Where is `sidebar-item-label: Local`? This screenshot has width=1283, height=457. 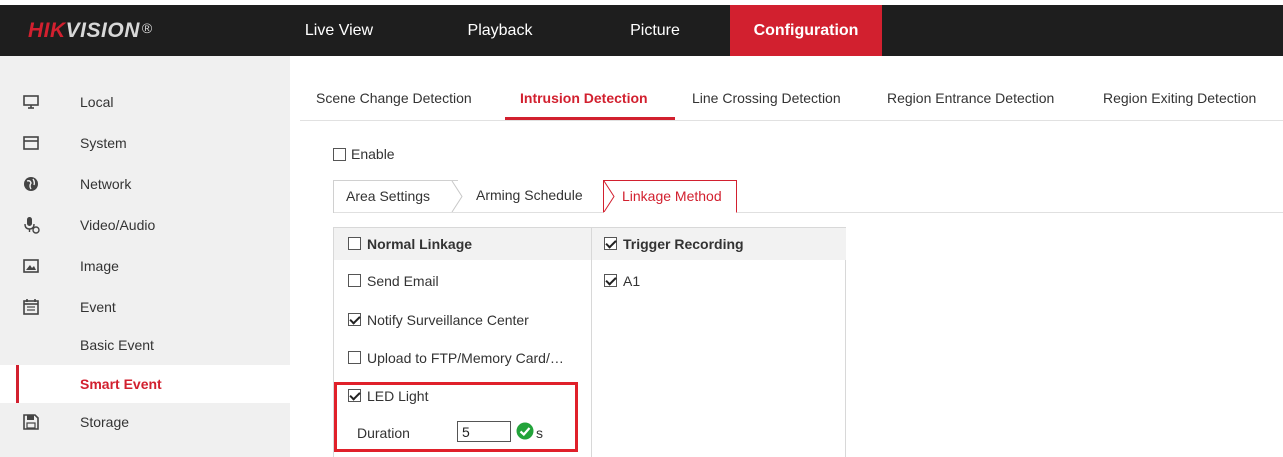
sidebar-item-label: Local is located at coordinates (97, 102).